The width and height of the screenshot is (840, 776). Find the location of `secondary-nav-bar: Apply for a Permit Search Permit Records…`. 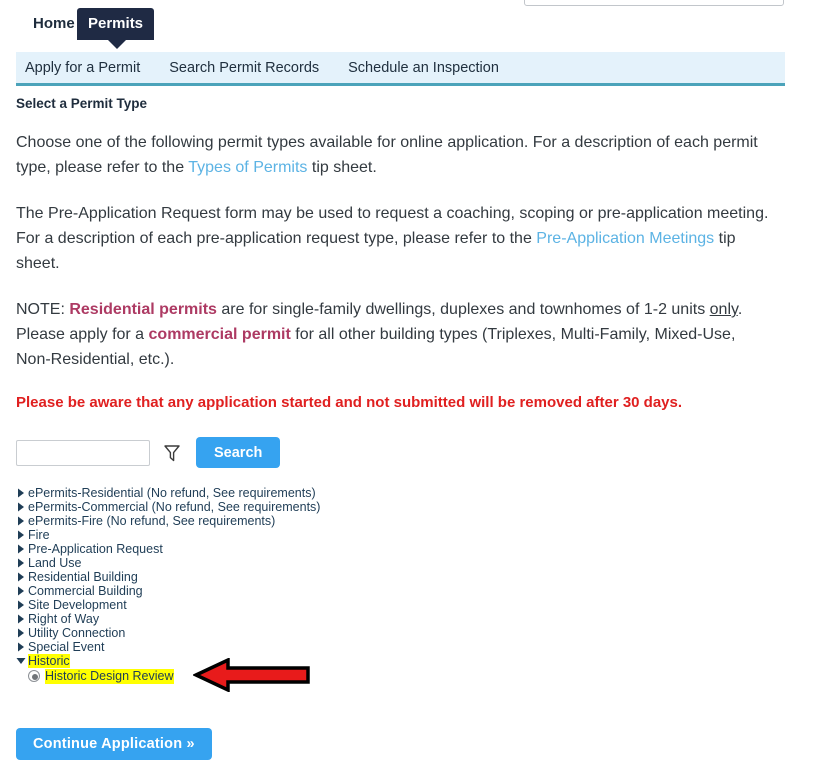

secondary-nav-bar: Apply for a Permit Search Permit Records… is located at coordinates (400, 69).